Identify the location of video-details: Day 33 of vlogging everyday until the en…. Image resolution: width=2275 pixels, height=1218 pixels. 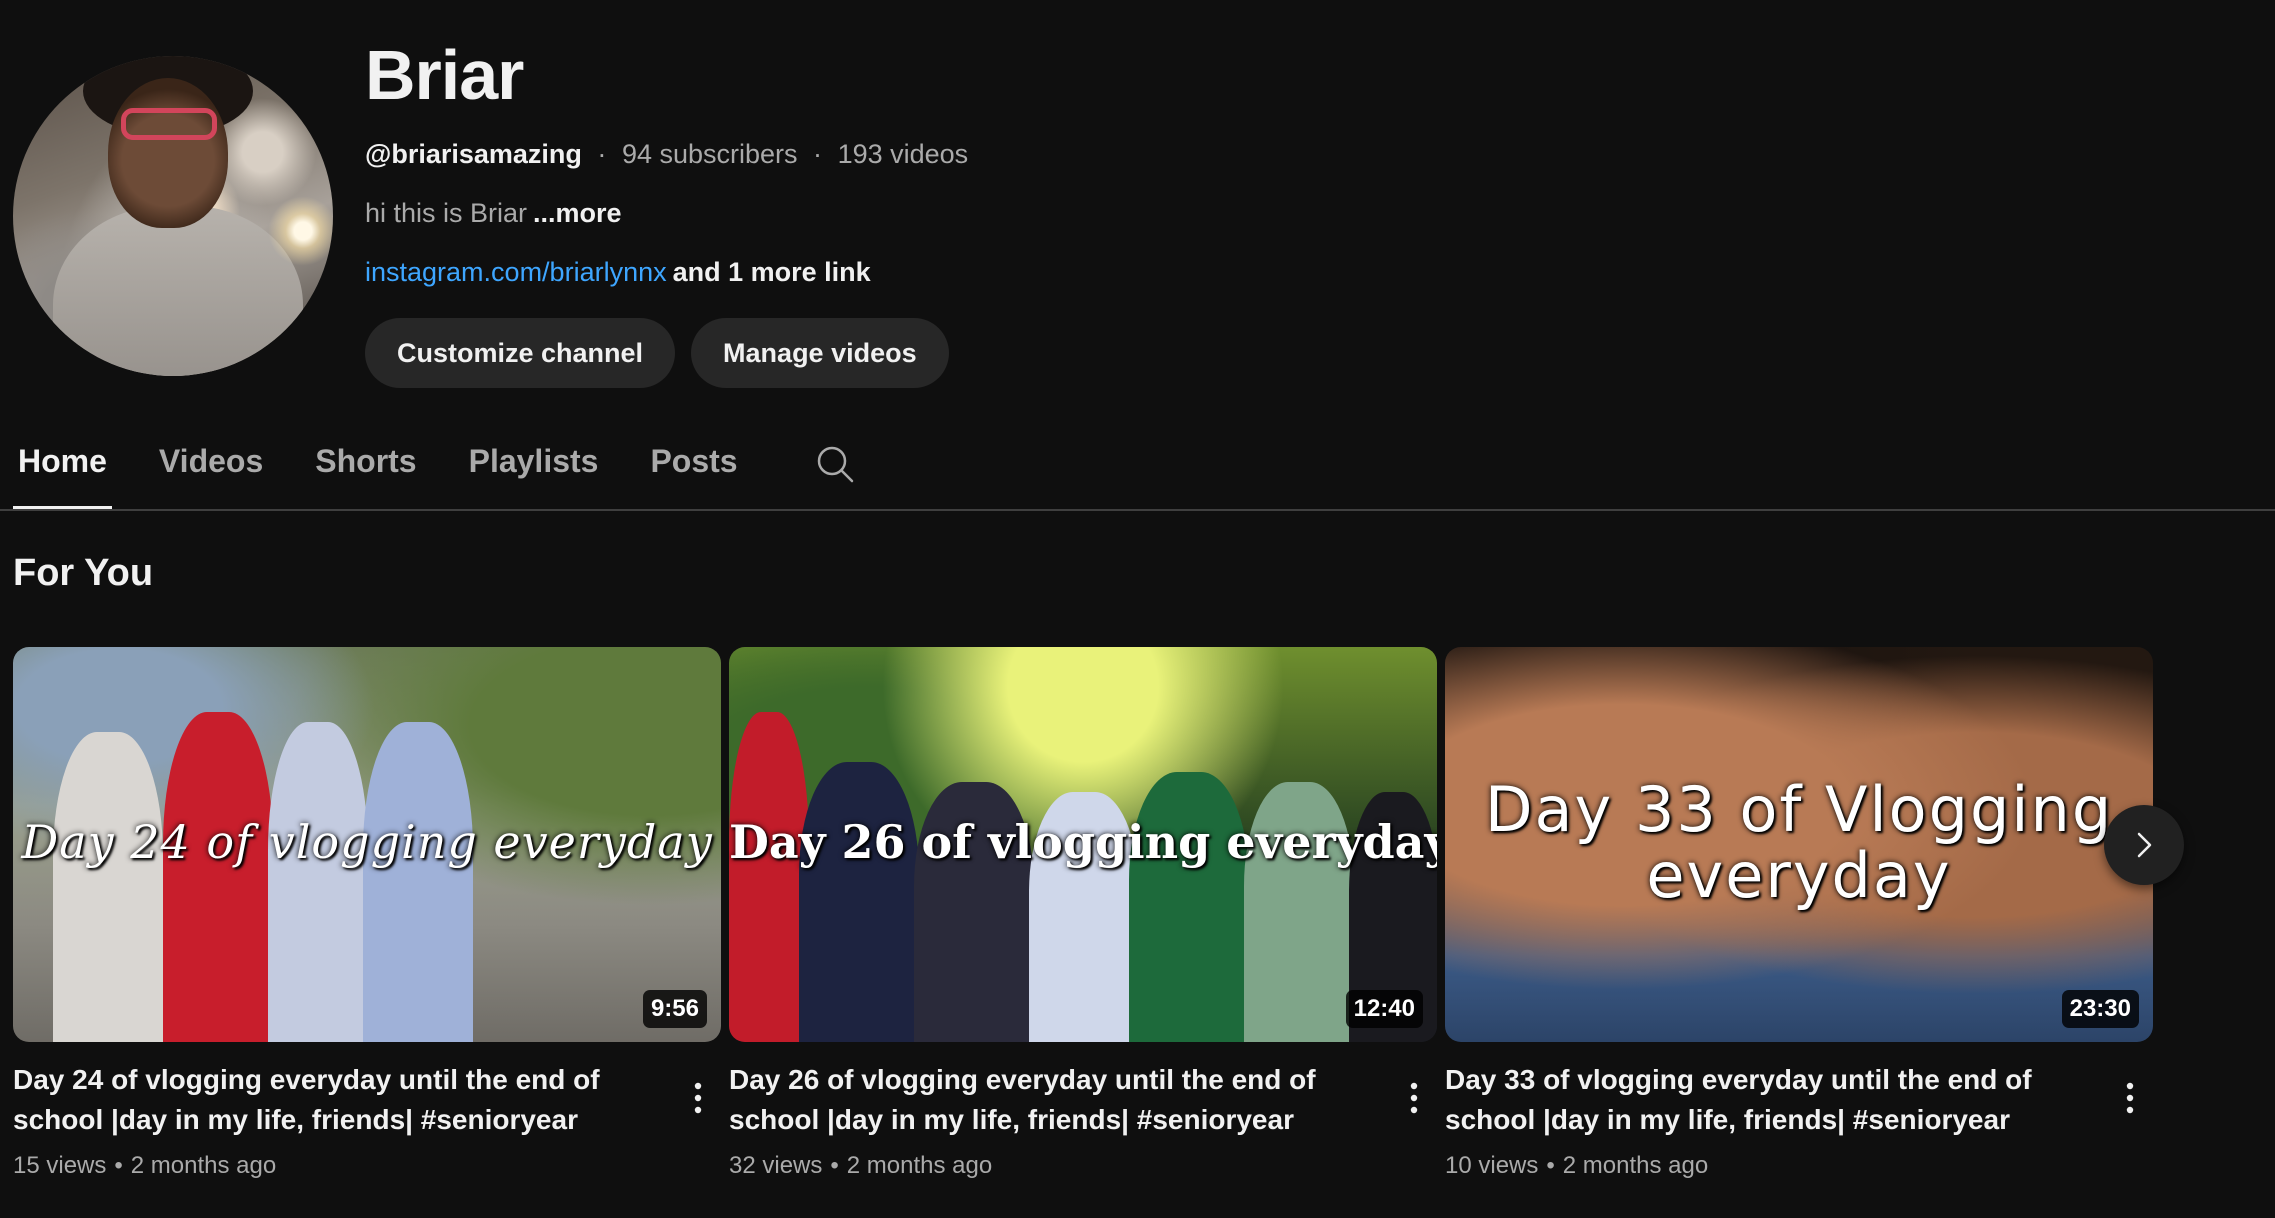
(1799, 1120).